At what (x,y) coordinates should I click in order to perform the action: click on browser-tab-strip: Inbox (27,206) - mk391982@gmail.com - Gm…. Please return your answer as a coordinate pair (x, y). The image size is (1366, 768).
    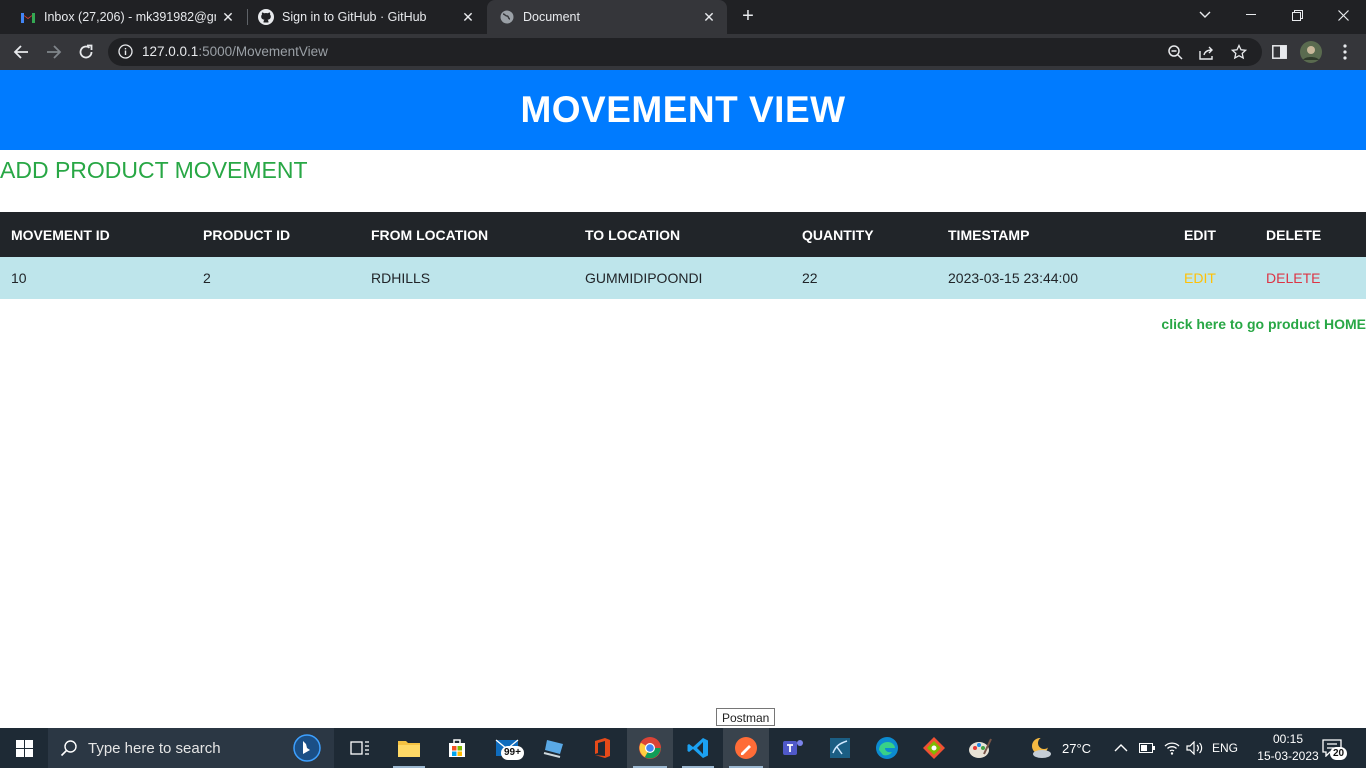
    Looking at the image, I should click on (683, 17).